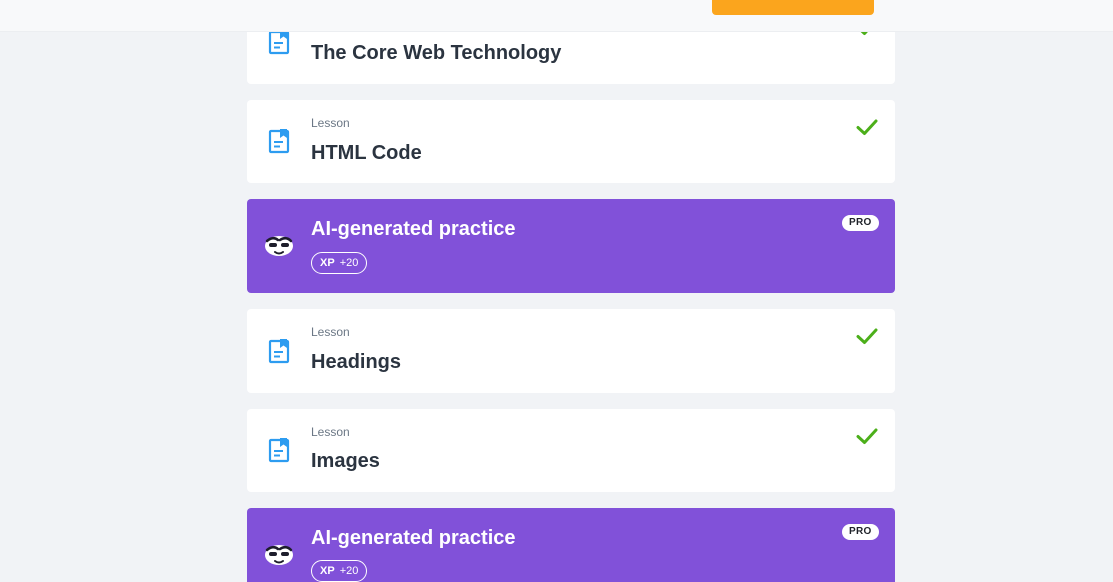  Describe the element at coordinates (366, 153) in the screenshot. I see `lesson-title: HTML Code` at that location.